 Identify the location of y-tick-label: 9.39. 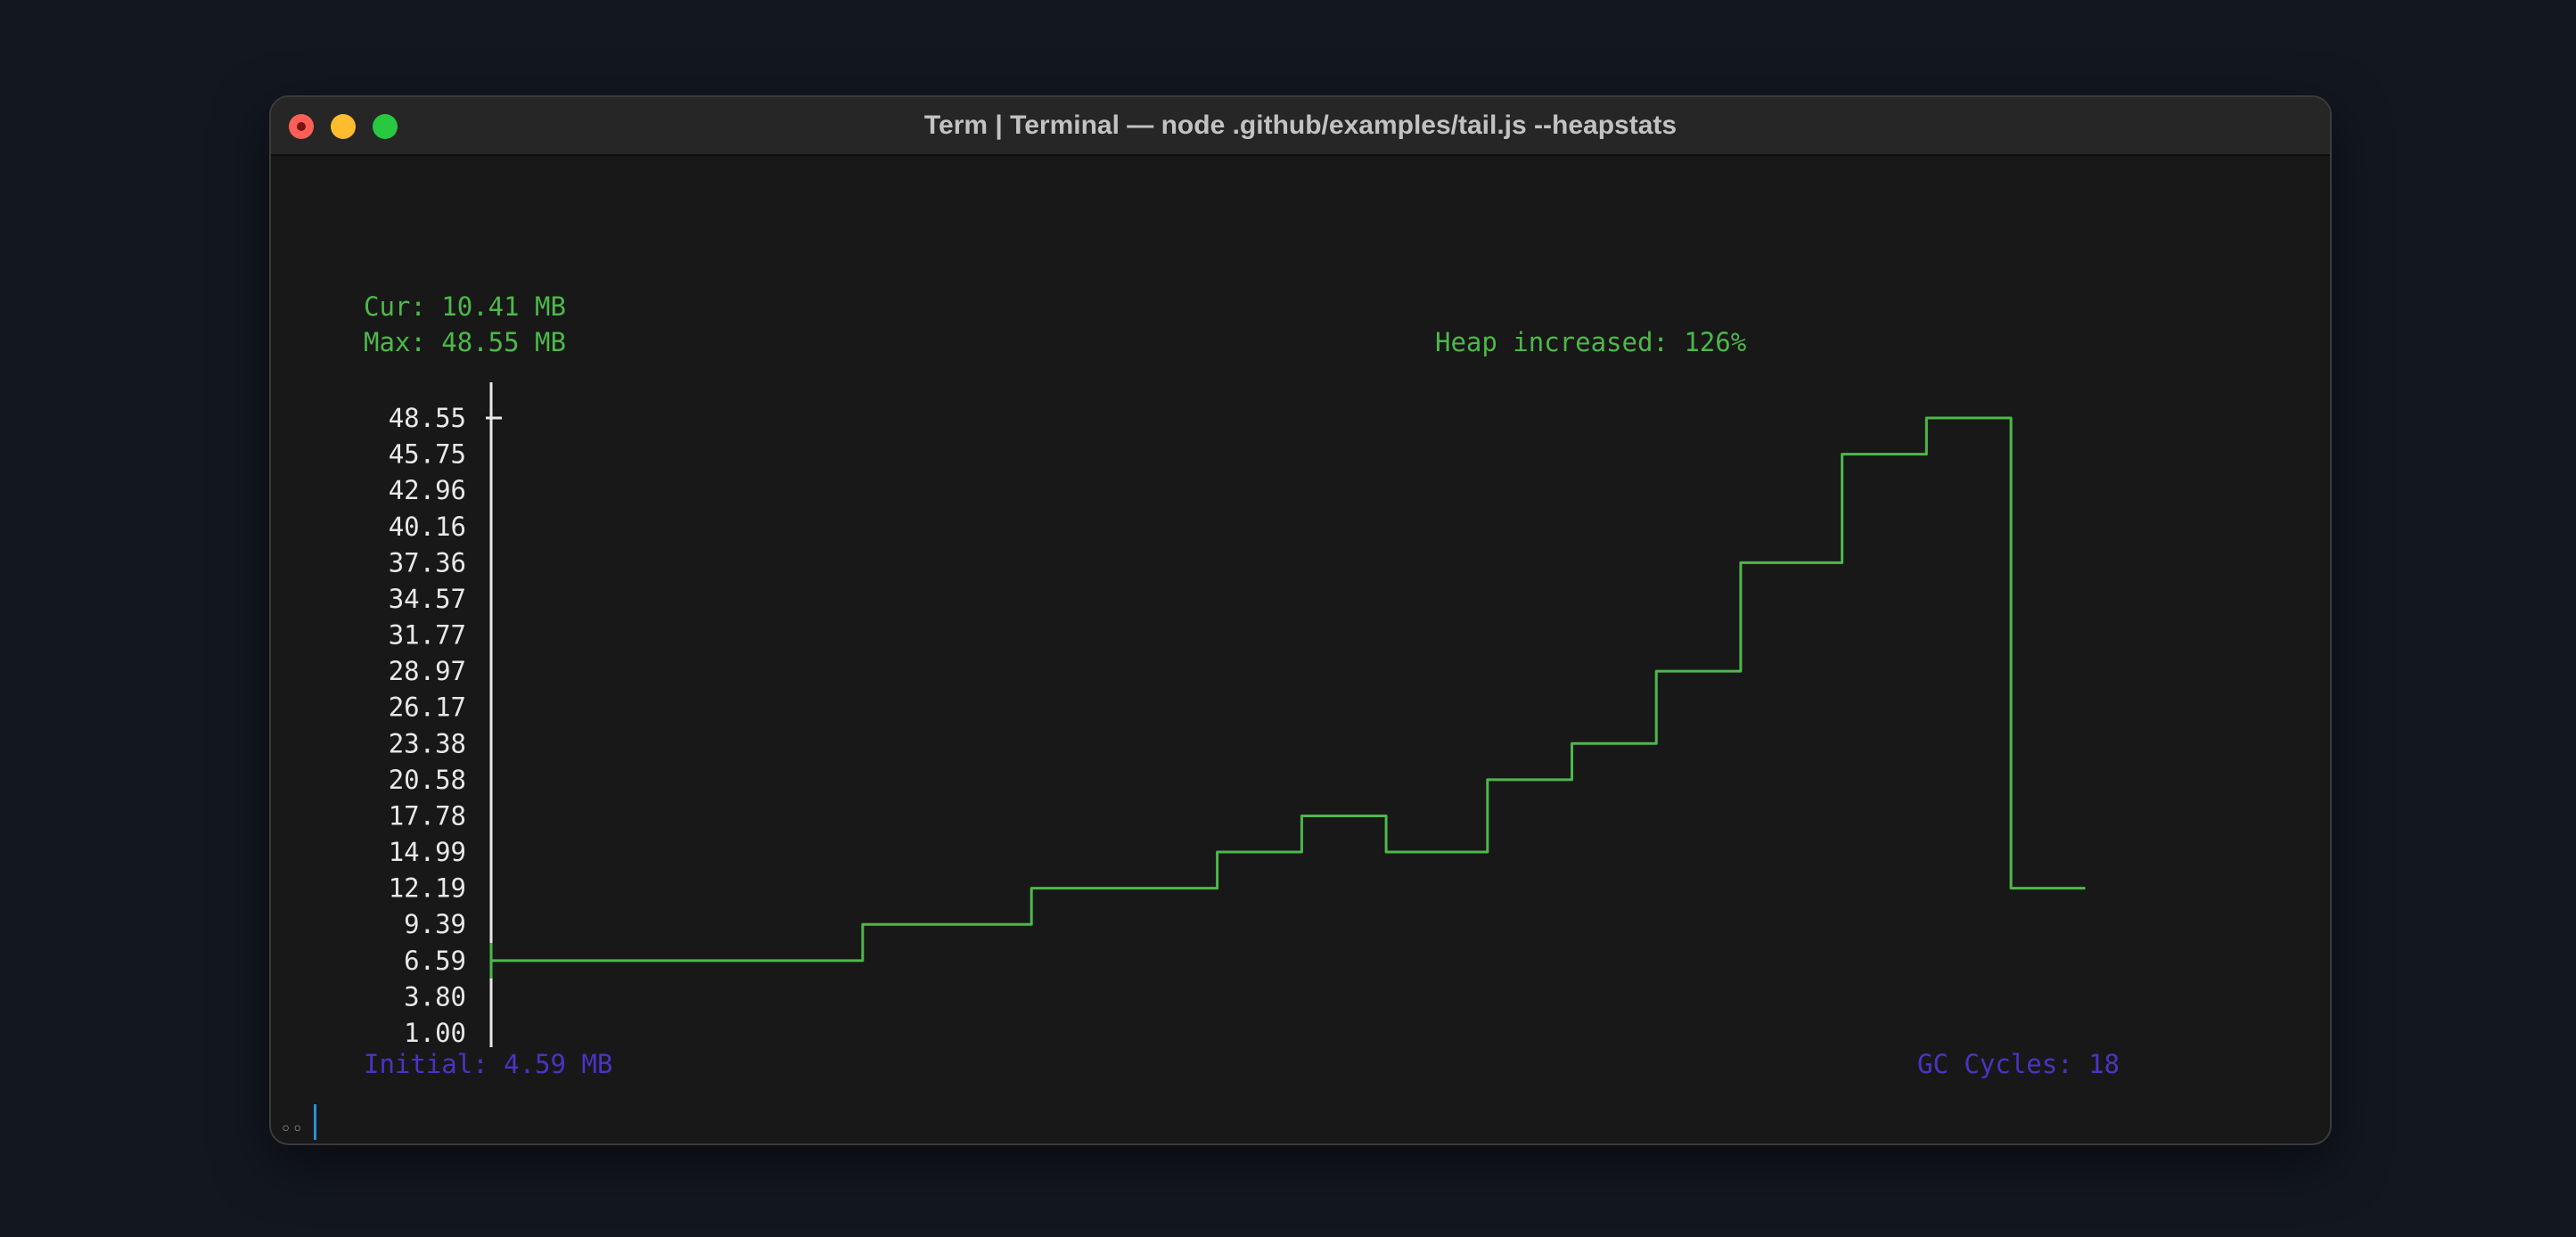
(435, 924).